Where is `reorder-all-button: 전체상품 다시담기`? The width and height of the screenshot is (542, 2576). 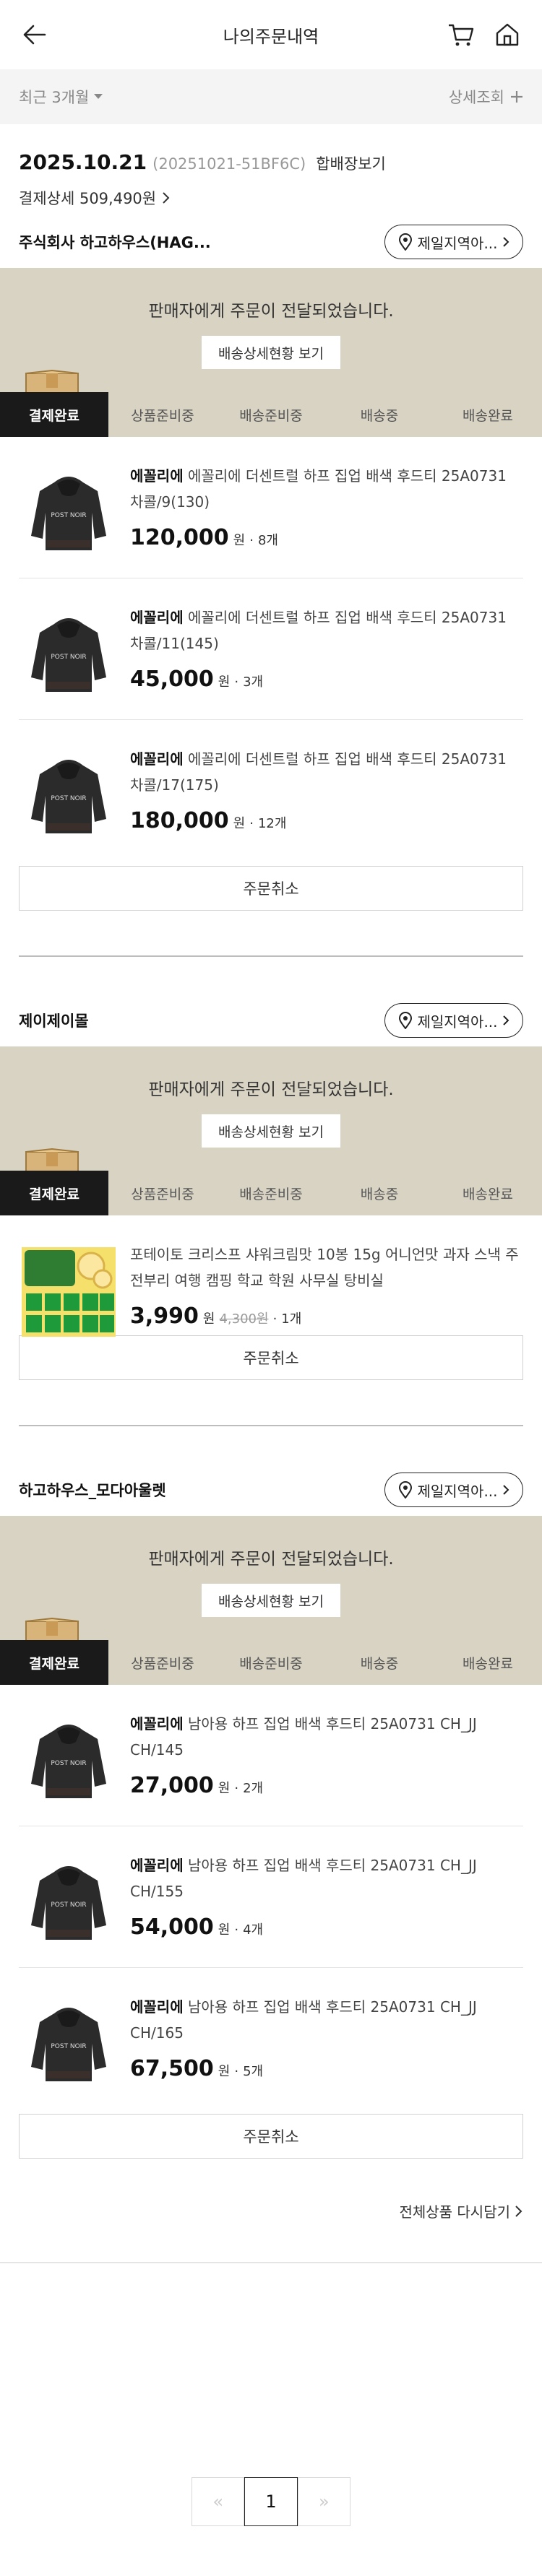 reorder-all-button: 전체상품 다시담기 is located at coordinates (271, 2210).